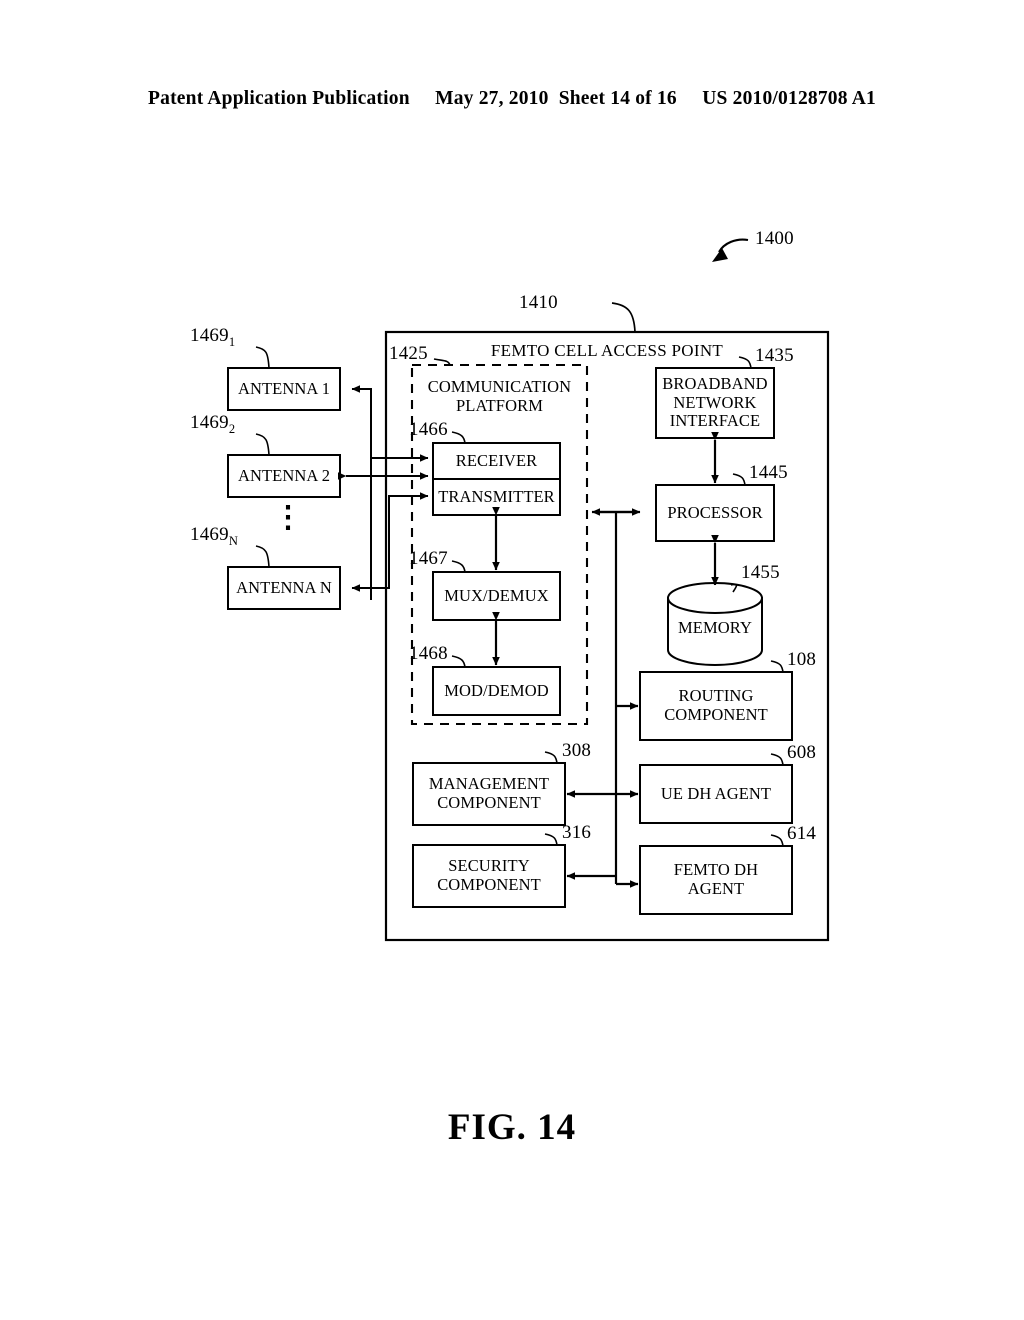 The height and width of the screenshot is (1320, 1024). Describe the element at coordinates (802, 659) in the screenshot. I see `routing-component-ref-label: 108` at that location.